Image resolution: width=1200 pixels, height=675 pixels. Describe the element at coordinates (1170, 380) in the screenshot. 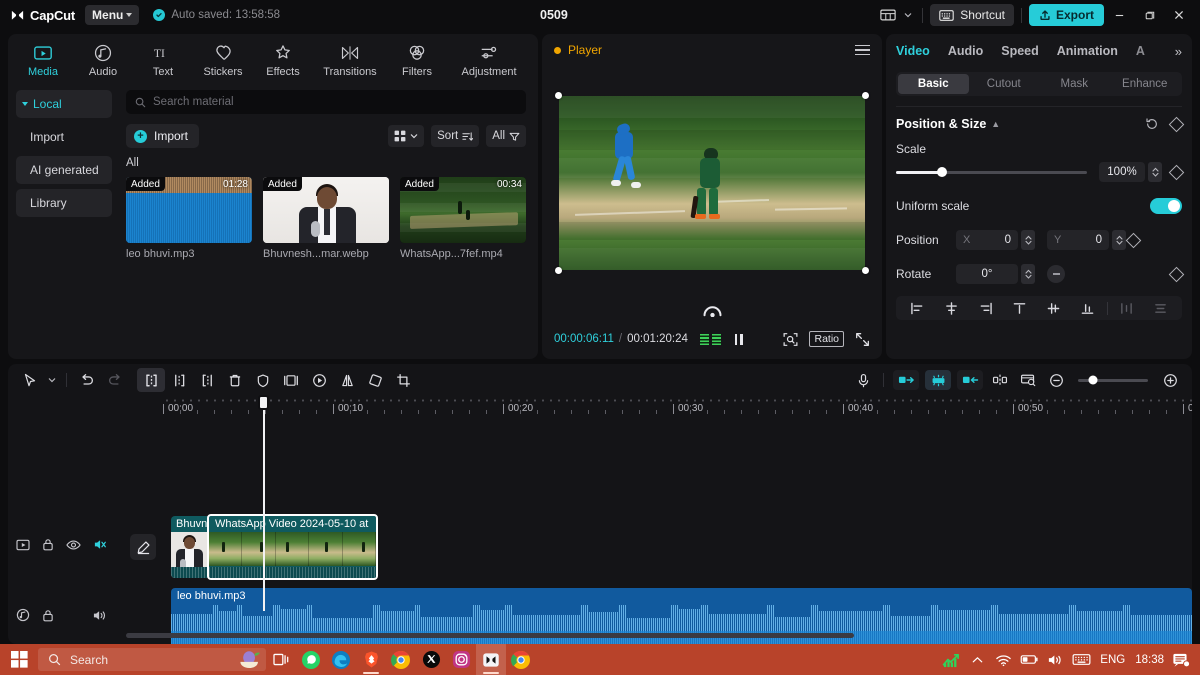

I see `zoom-in-icon` at that location.